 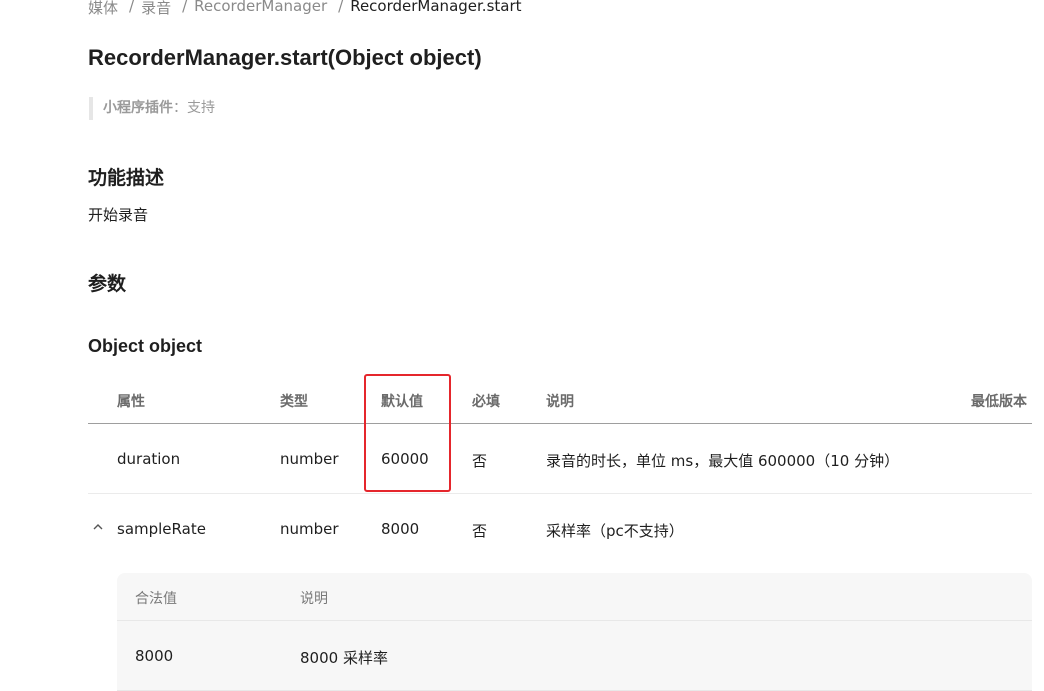 What do you see at coordinates (103, 9) in the screenshot?
I see `breadcrumb-item-media: 媒体` at bounding box center [103, 9].